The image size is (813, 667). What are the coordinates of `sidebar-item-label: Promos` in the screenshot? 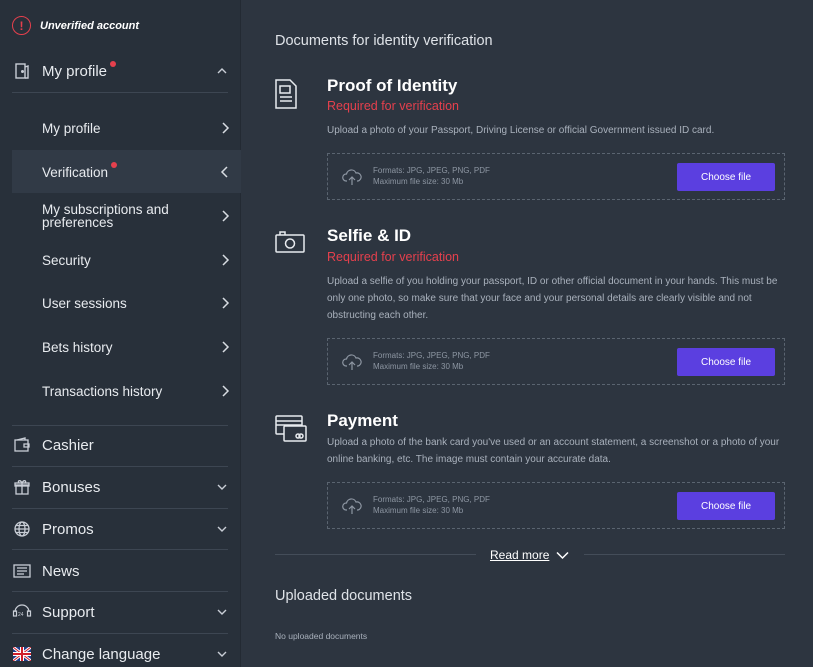 It's located at (68, 529).